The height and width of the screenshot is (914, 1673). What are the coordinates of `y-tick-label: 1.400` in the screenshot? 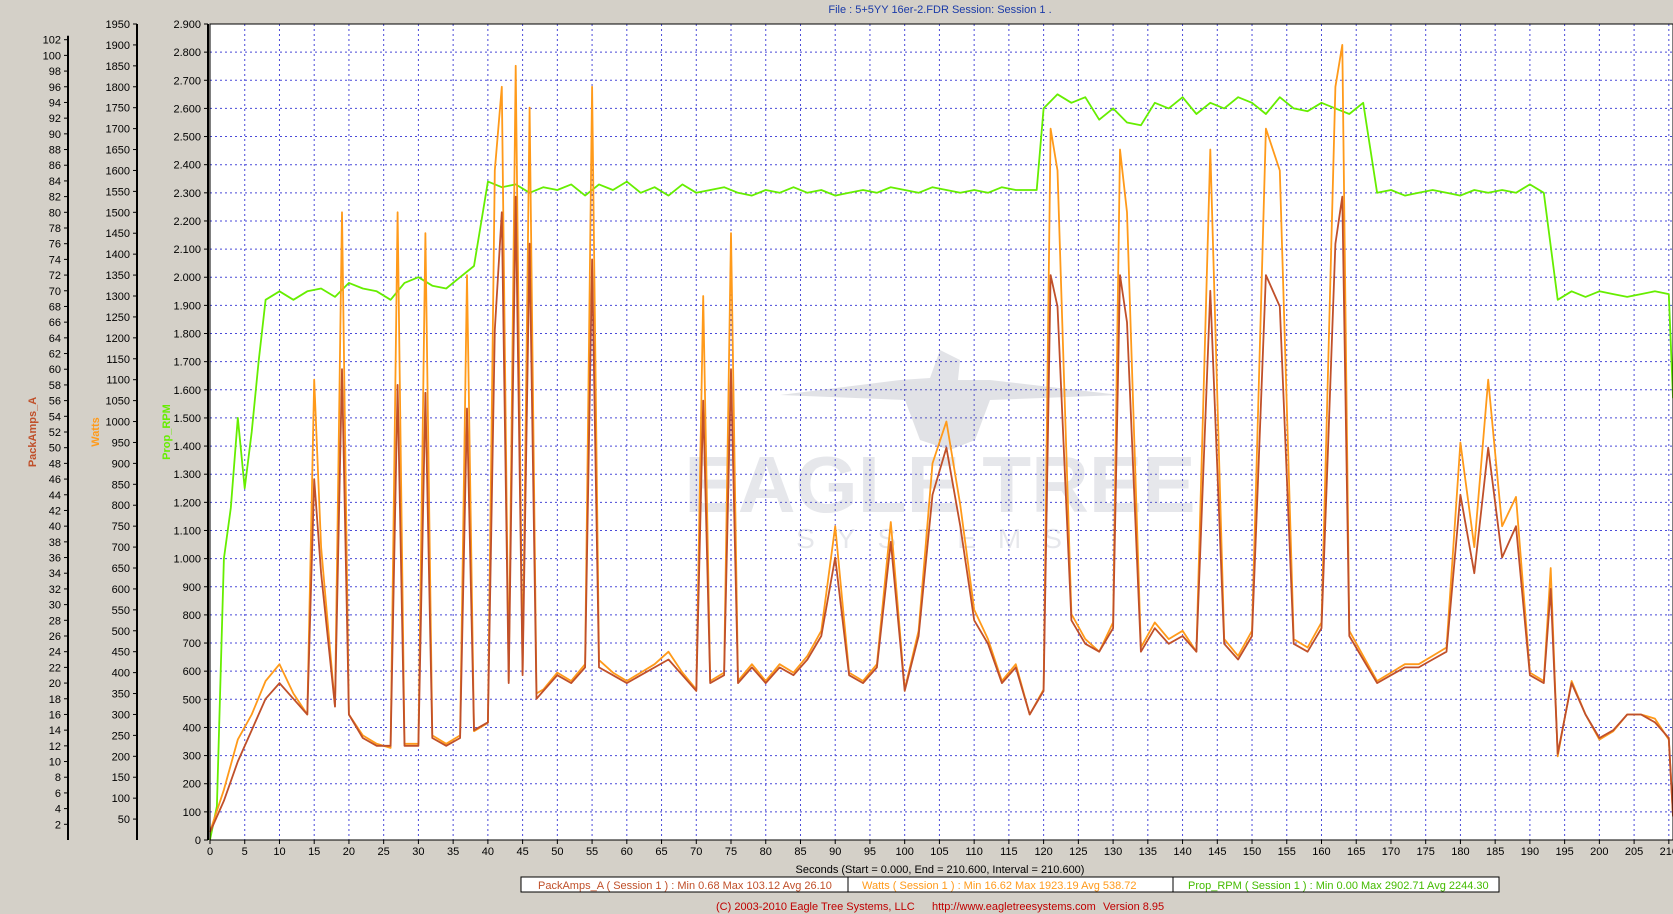 It's located at (187, 447).